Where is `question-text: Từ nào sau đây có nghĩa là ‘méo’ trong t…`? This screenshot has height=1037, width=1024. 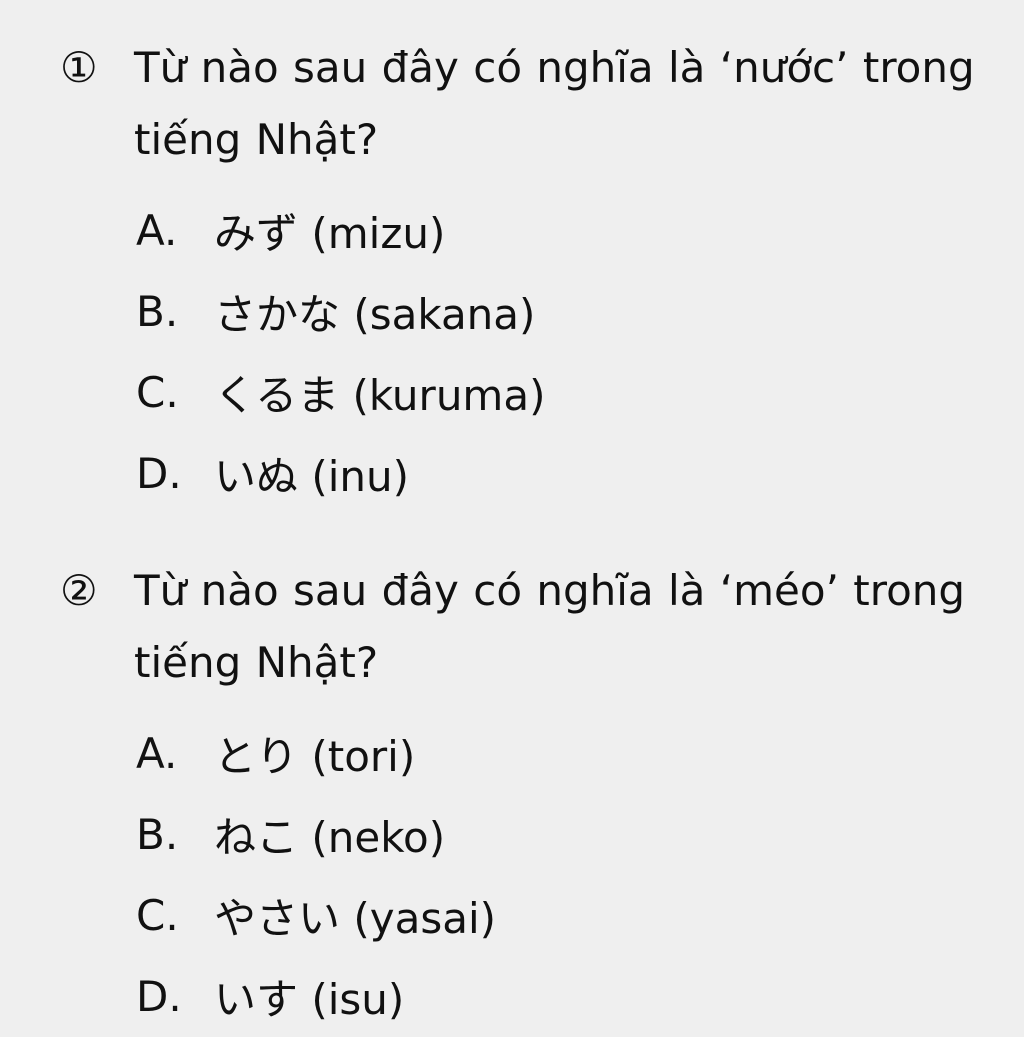 question-text: Từ nào sau đây có nghĩa là ‘méo’ trong t… is located at coordinates (550, 626).